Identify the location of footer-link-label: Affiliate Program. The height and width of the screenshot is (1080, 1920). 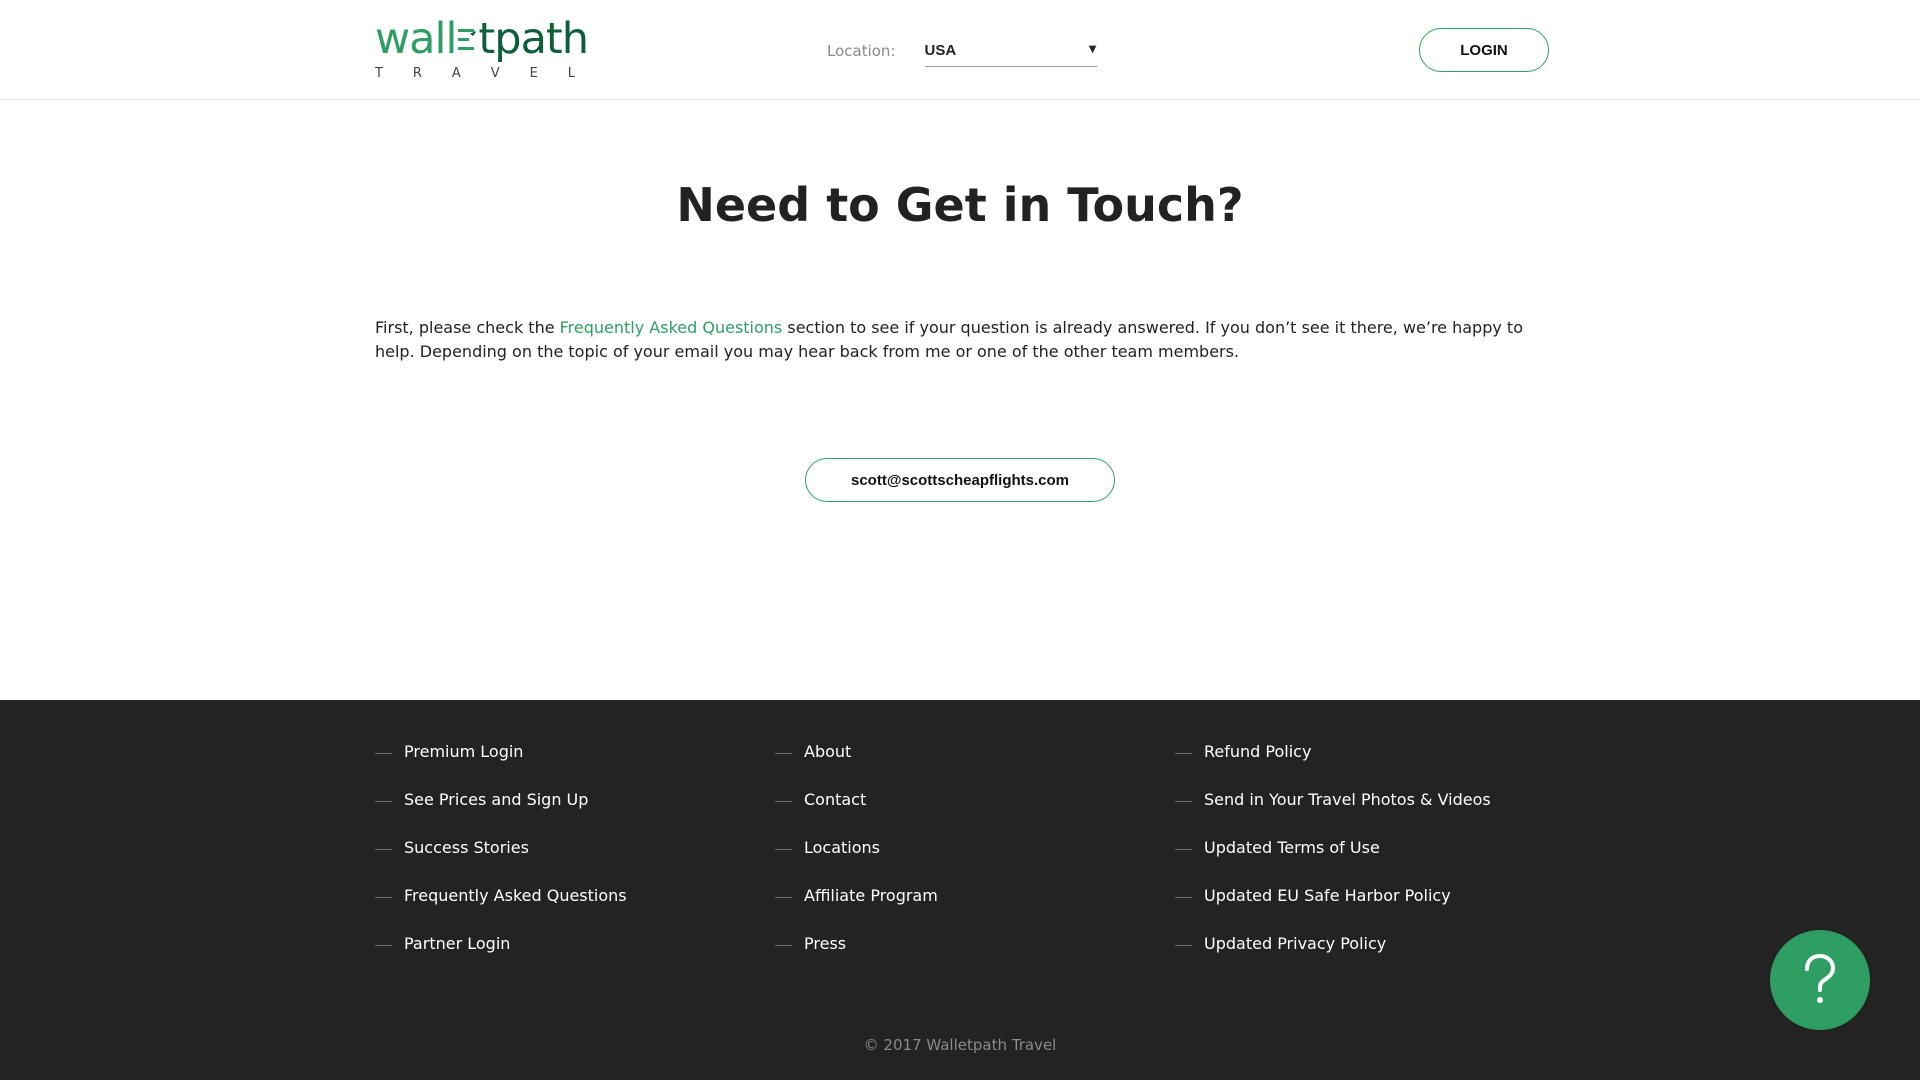
(871, 895).